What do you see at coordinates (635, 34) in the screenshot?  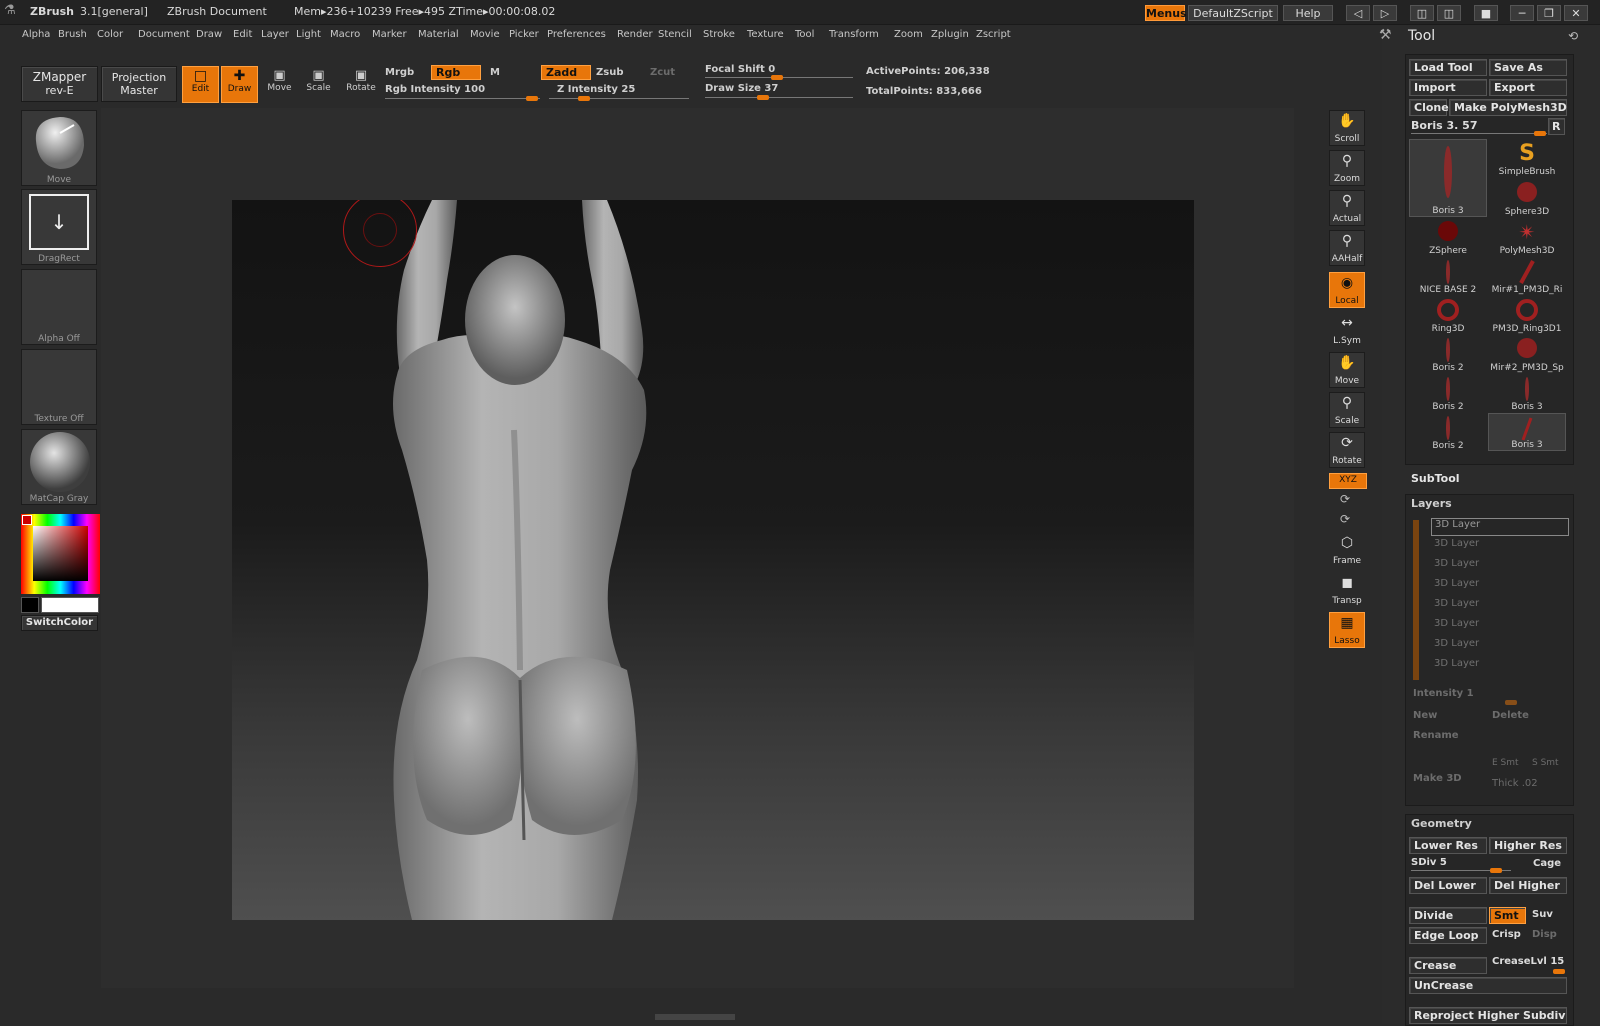 I see `menu-render: Render` at bounding box center [635, 34].